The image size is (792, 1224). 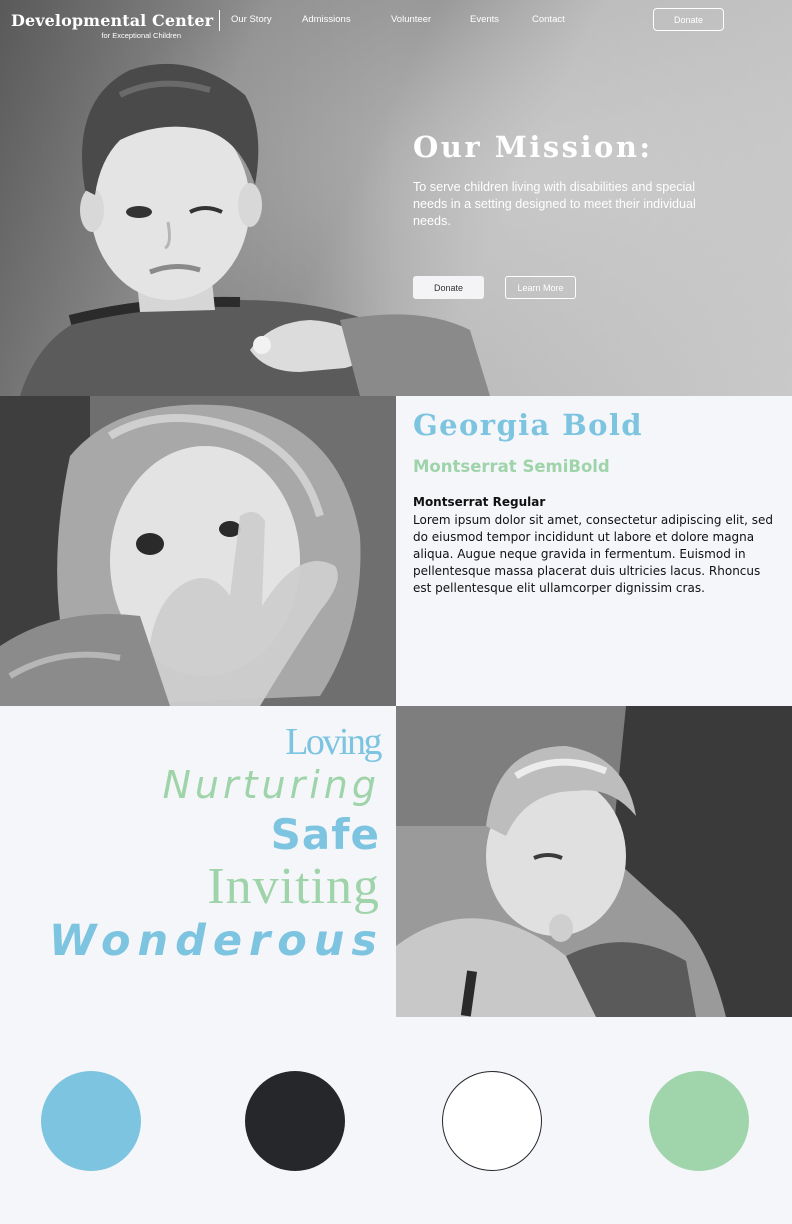 What do you see at coordinates (326, 19) in the screenshot?
I see `nav-item-admissions: Admissions` at bounding box center [326, 19].